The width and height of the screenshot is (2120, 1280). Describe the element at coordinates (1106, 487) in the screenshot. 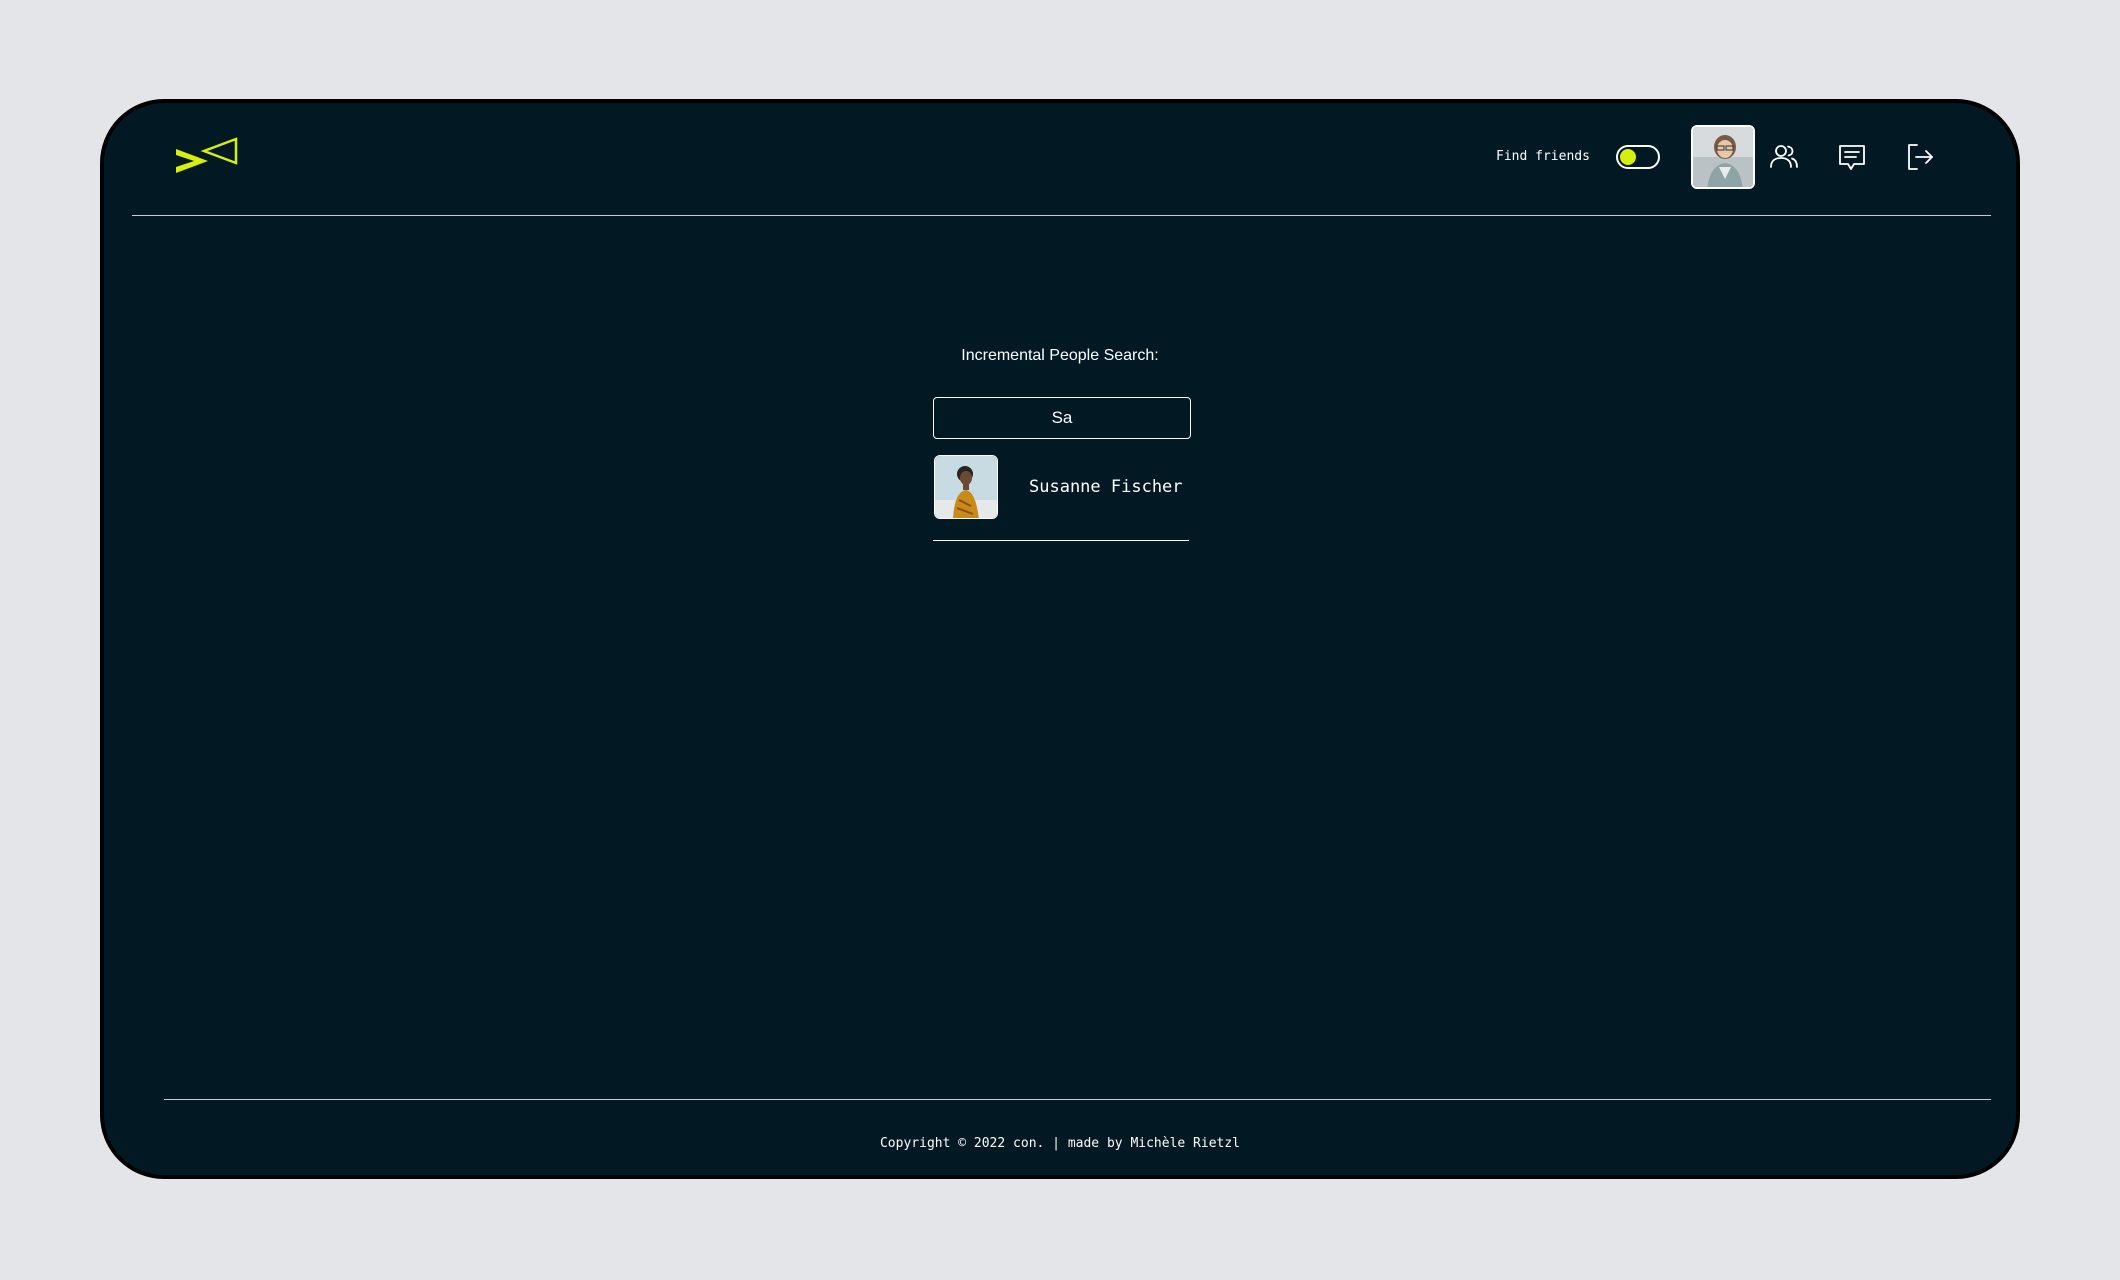

I see `result-name: Susanne Fischer` at that location.